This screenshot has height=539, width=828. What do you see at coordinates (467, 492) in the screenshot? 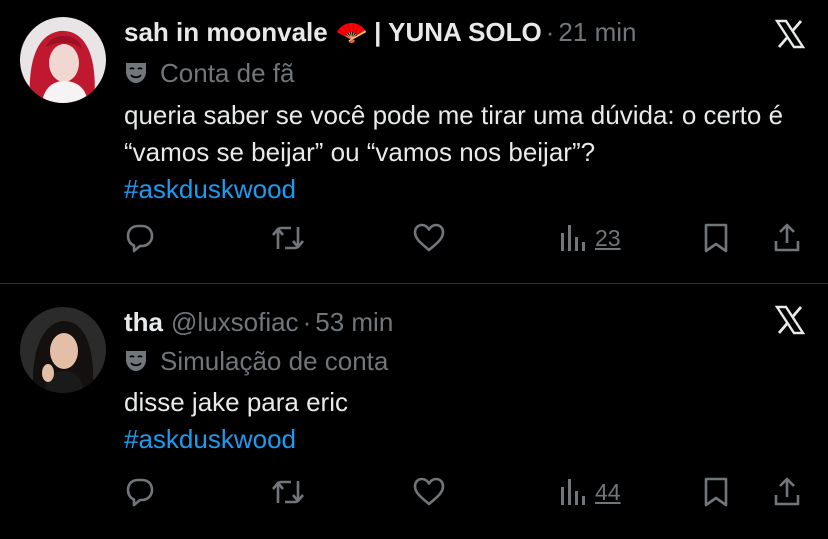
I see `action-bar: 44` at bounding box center [467, 492].